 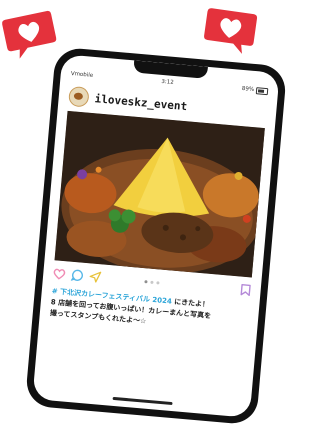 I want to click on clock-label: 3:12, so click(x=167, y=82).